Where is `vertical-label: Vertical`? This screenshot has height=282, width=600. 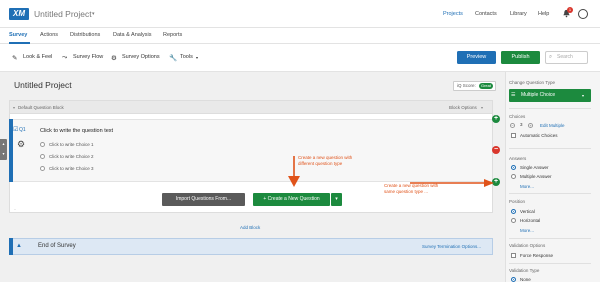
vertical-label: Vertical is located at coordinates (527, 211).